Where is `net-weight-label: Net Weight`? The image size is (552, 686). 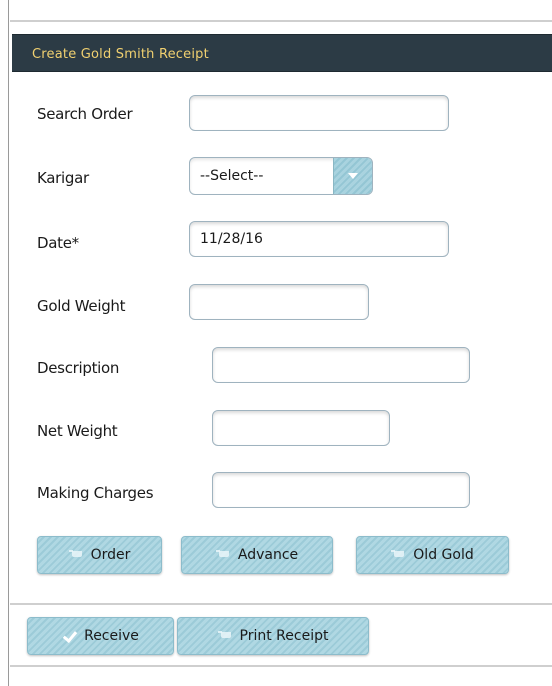 net-weight-label: Net Weight is located at coordinates (77, 431).